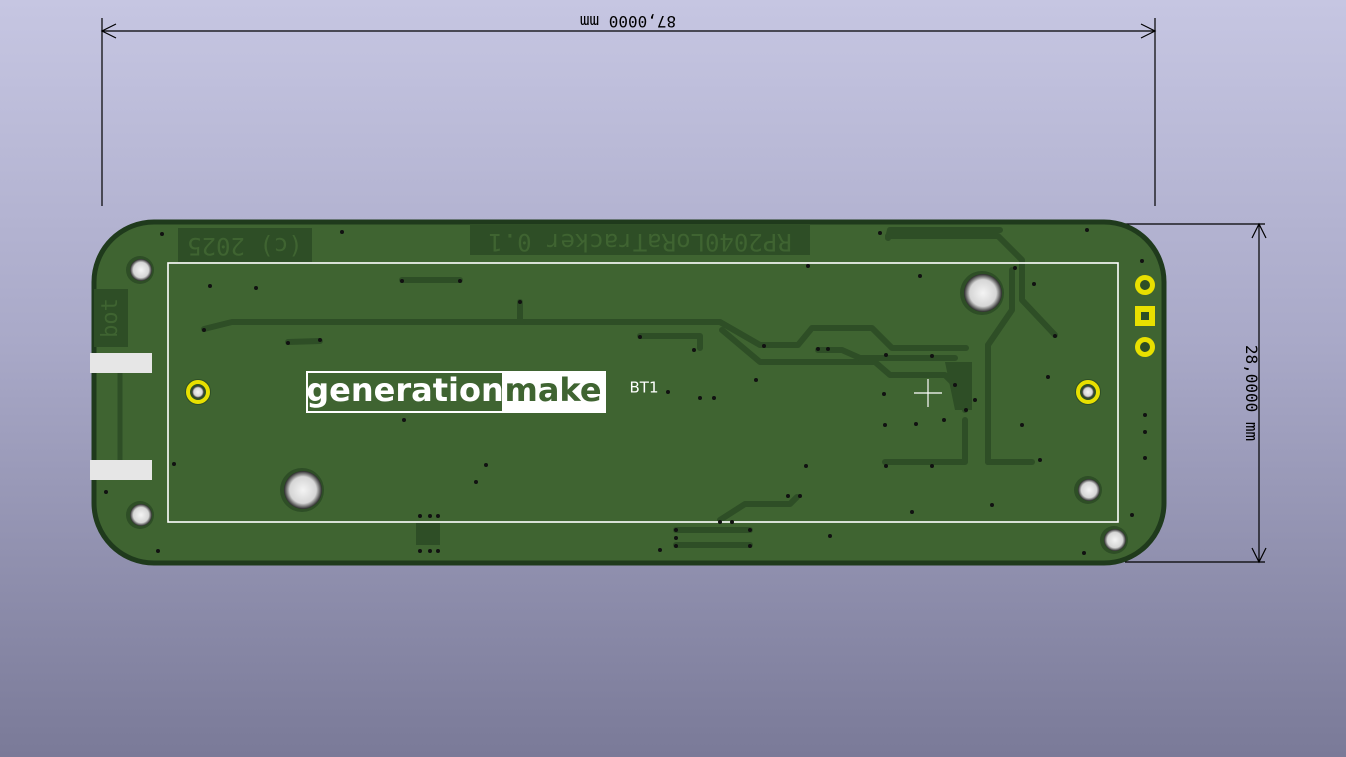  I want to click on side-label-text: bot, so click(110, 318).